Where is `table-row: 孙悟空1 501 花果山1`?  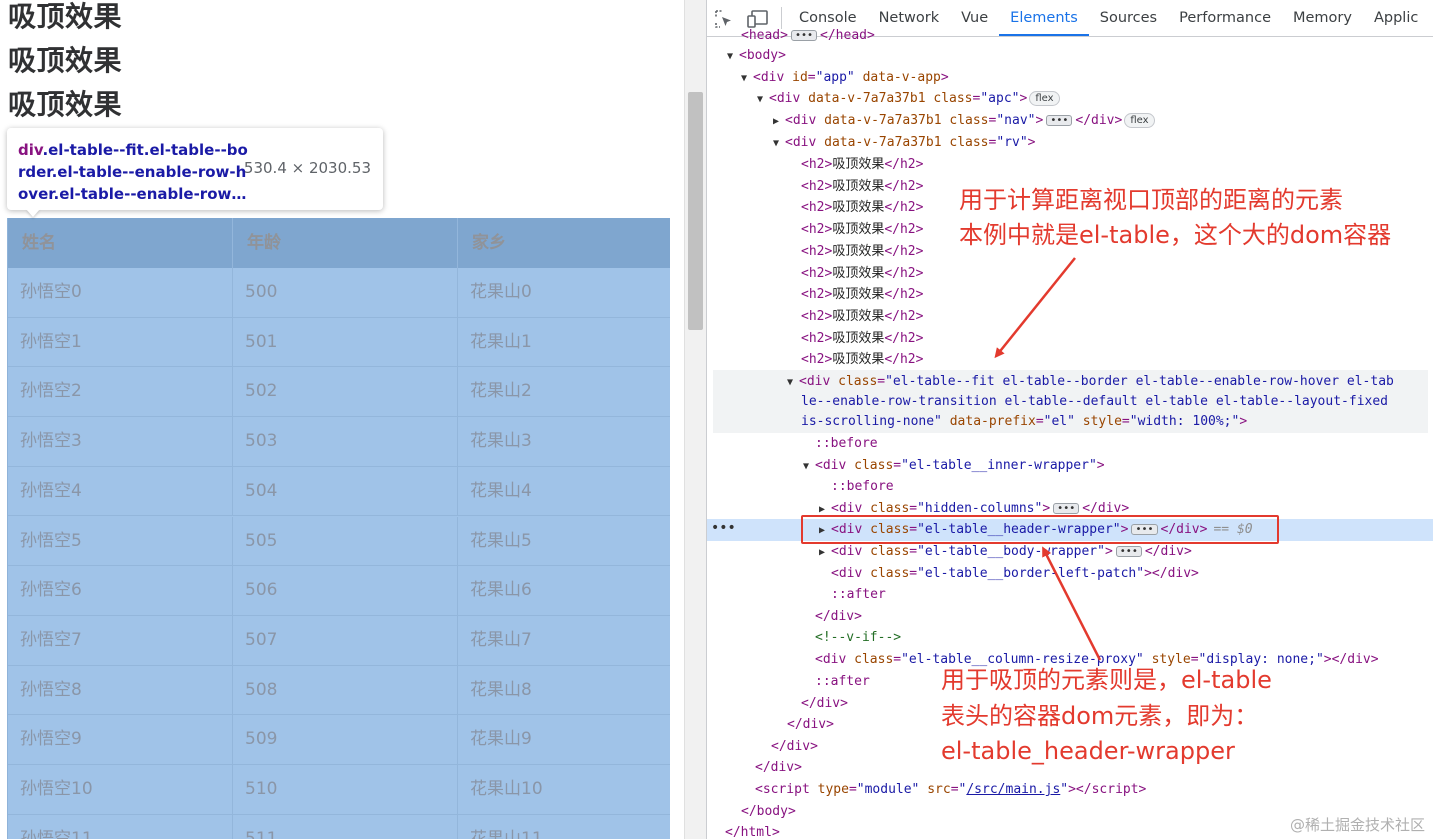
table-row: 孙悟空1 501 花果山1 is located at coordinates (339, 342).